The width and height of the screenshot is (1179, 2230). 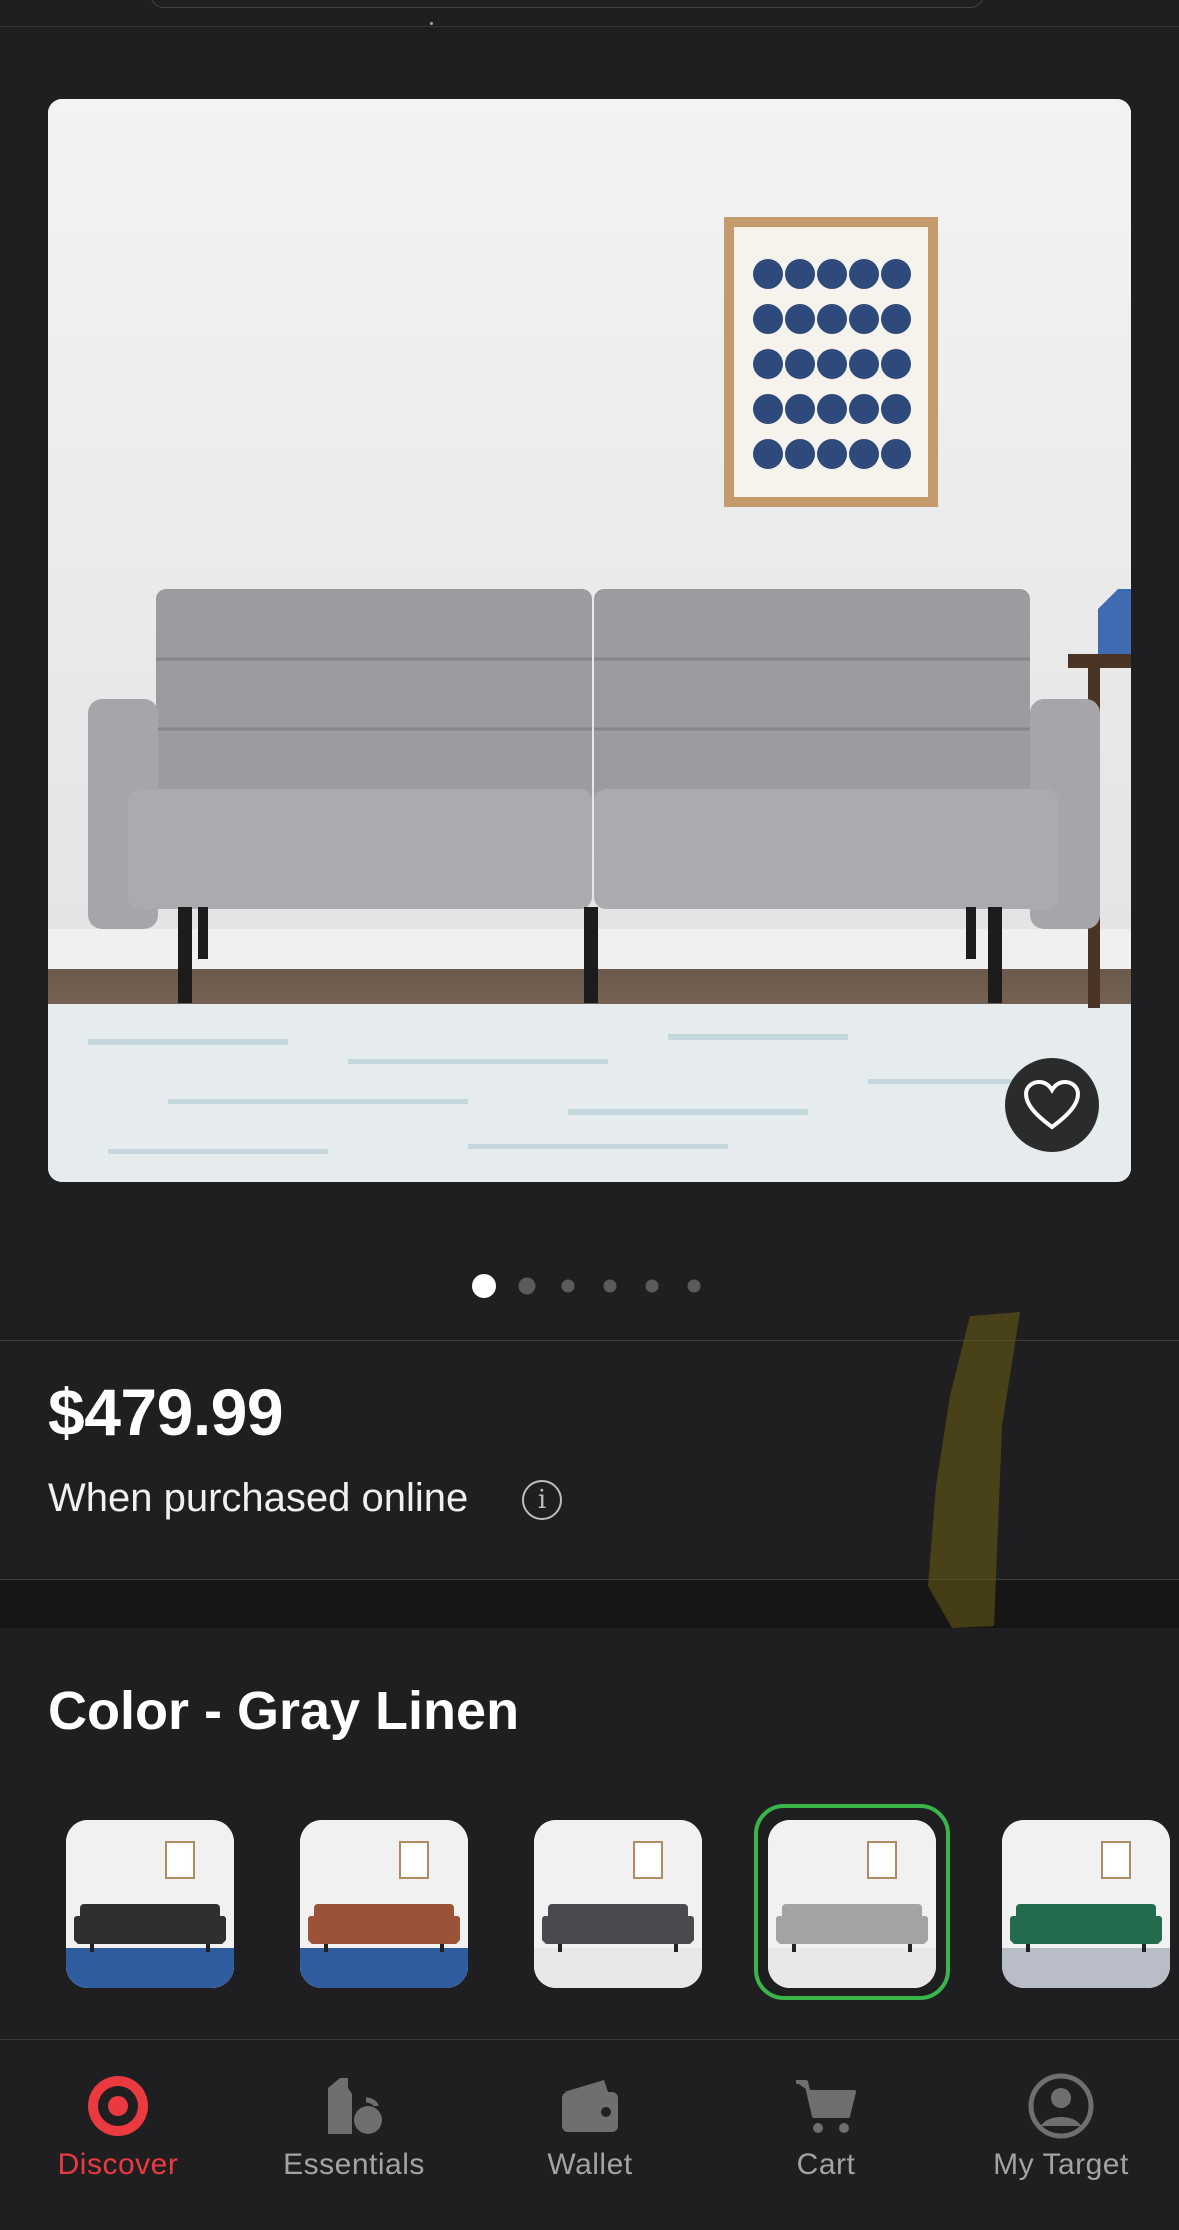 What do you see at coordinates (589, 13) in the screenshot?
I see `top-bar` at bounding box center [589, 13].